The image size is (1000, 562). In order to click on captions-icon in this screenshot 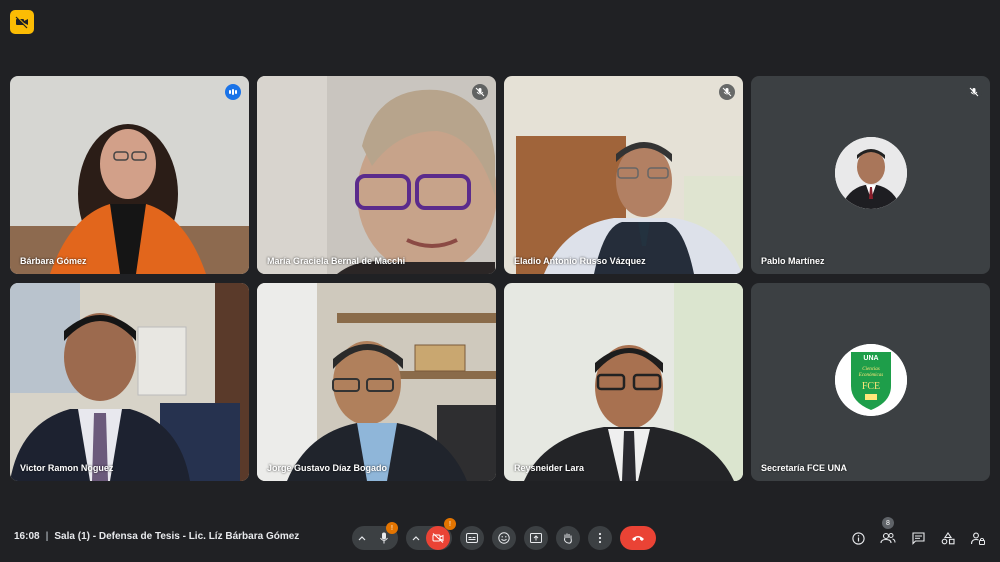, I will do `click(472, 538)`.